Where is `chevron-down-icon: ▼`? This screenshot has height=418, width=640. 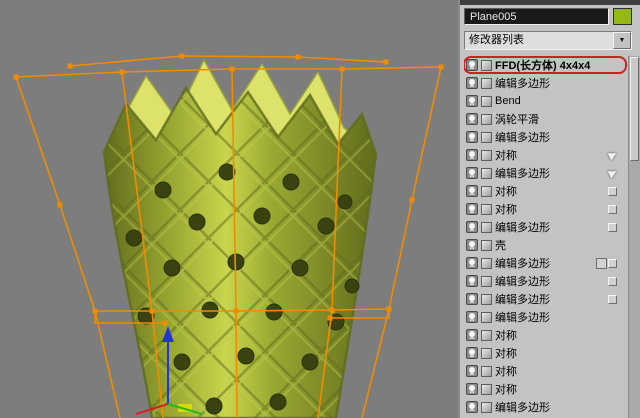
chevron-down-icon: ▼ is located at coordinates (622, 40).